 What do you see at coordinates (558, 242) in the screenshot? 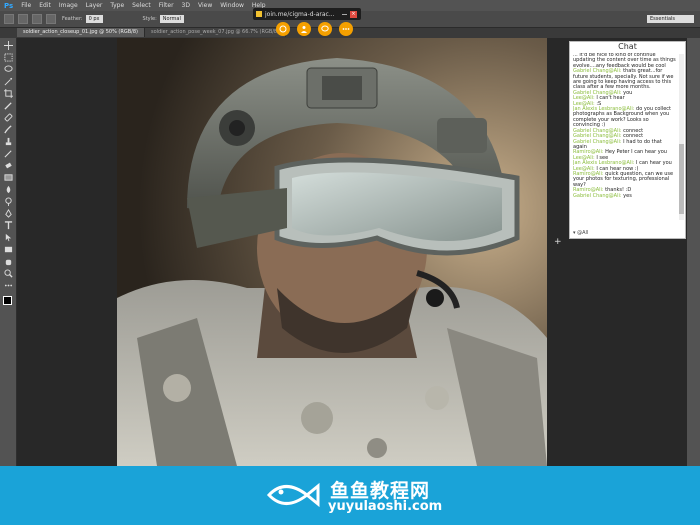
I see `cursor-crosshair-icon: +` at bounding box center [558, 242].